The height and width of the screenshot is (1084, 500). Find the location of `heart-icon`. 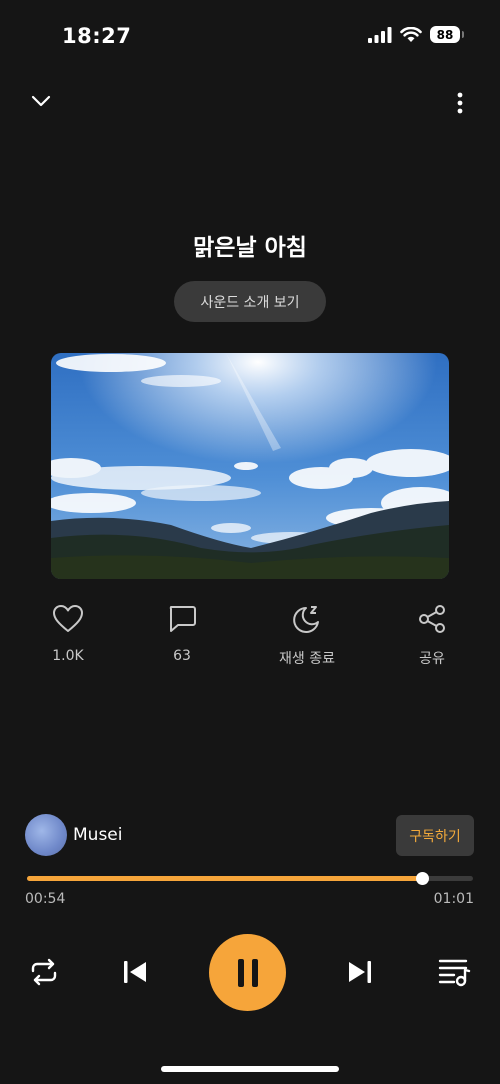

heart-icon is located at coordinates (68, 618).